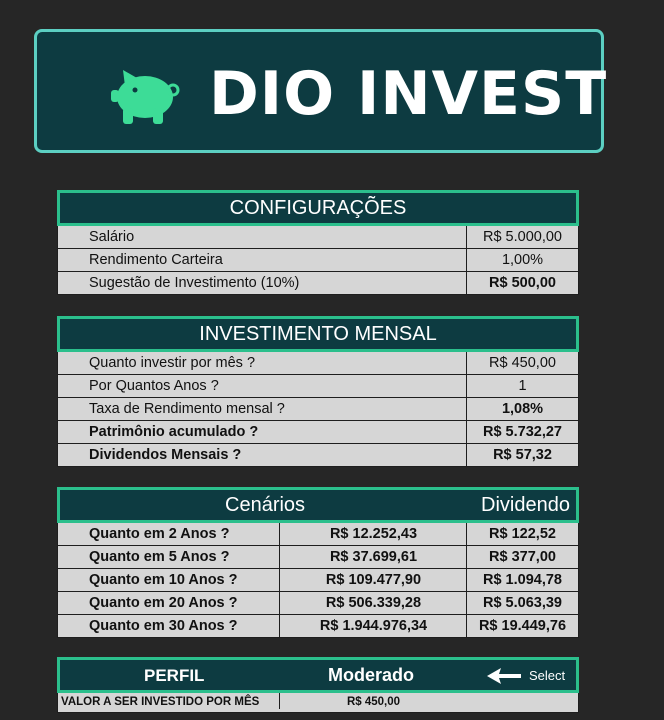 The height and width of the screenshot is (720, 664). I want to click on cenarios-header: Cenários Dividendo, so click(318, 505).